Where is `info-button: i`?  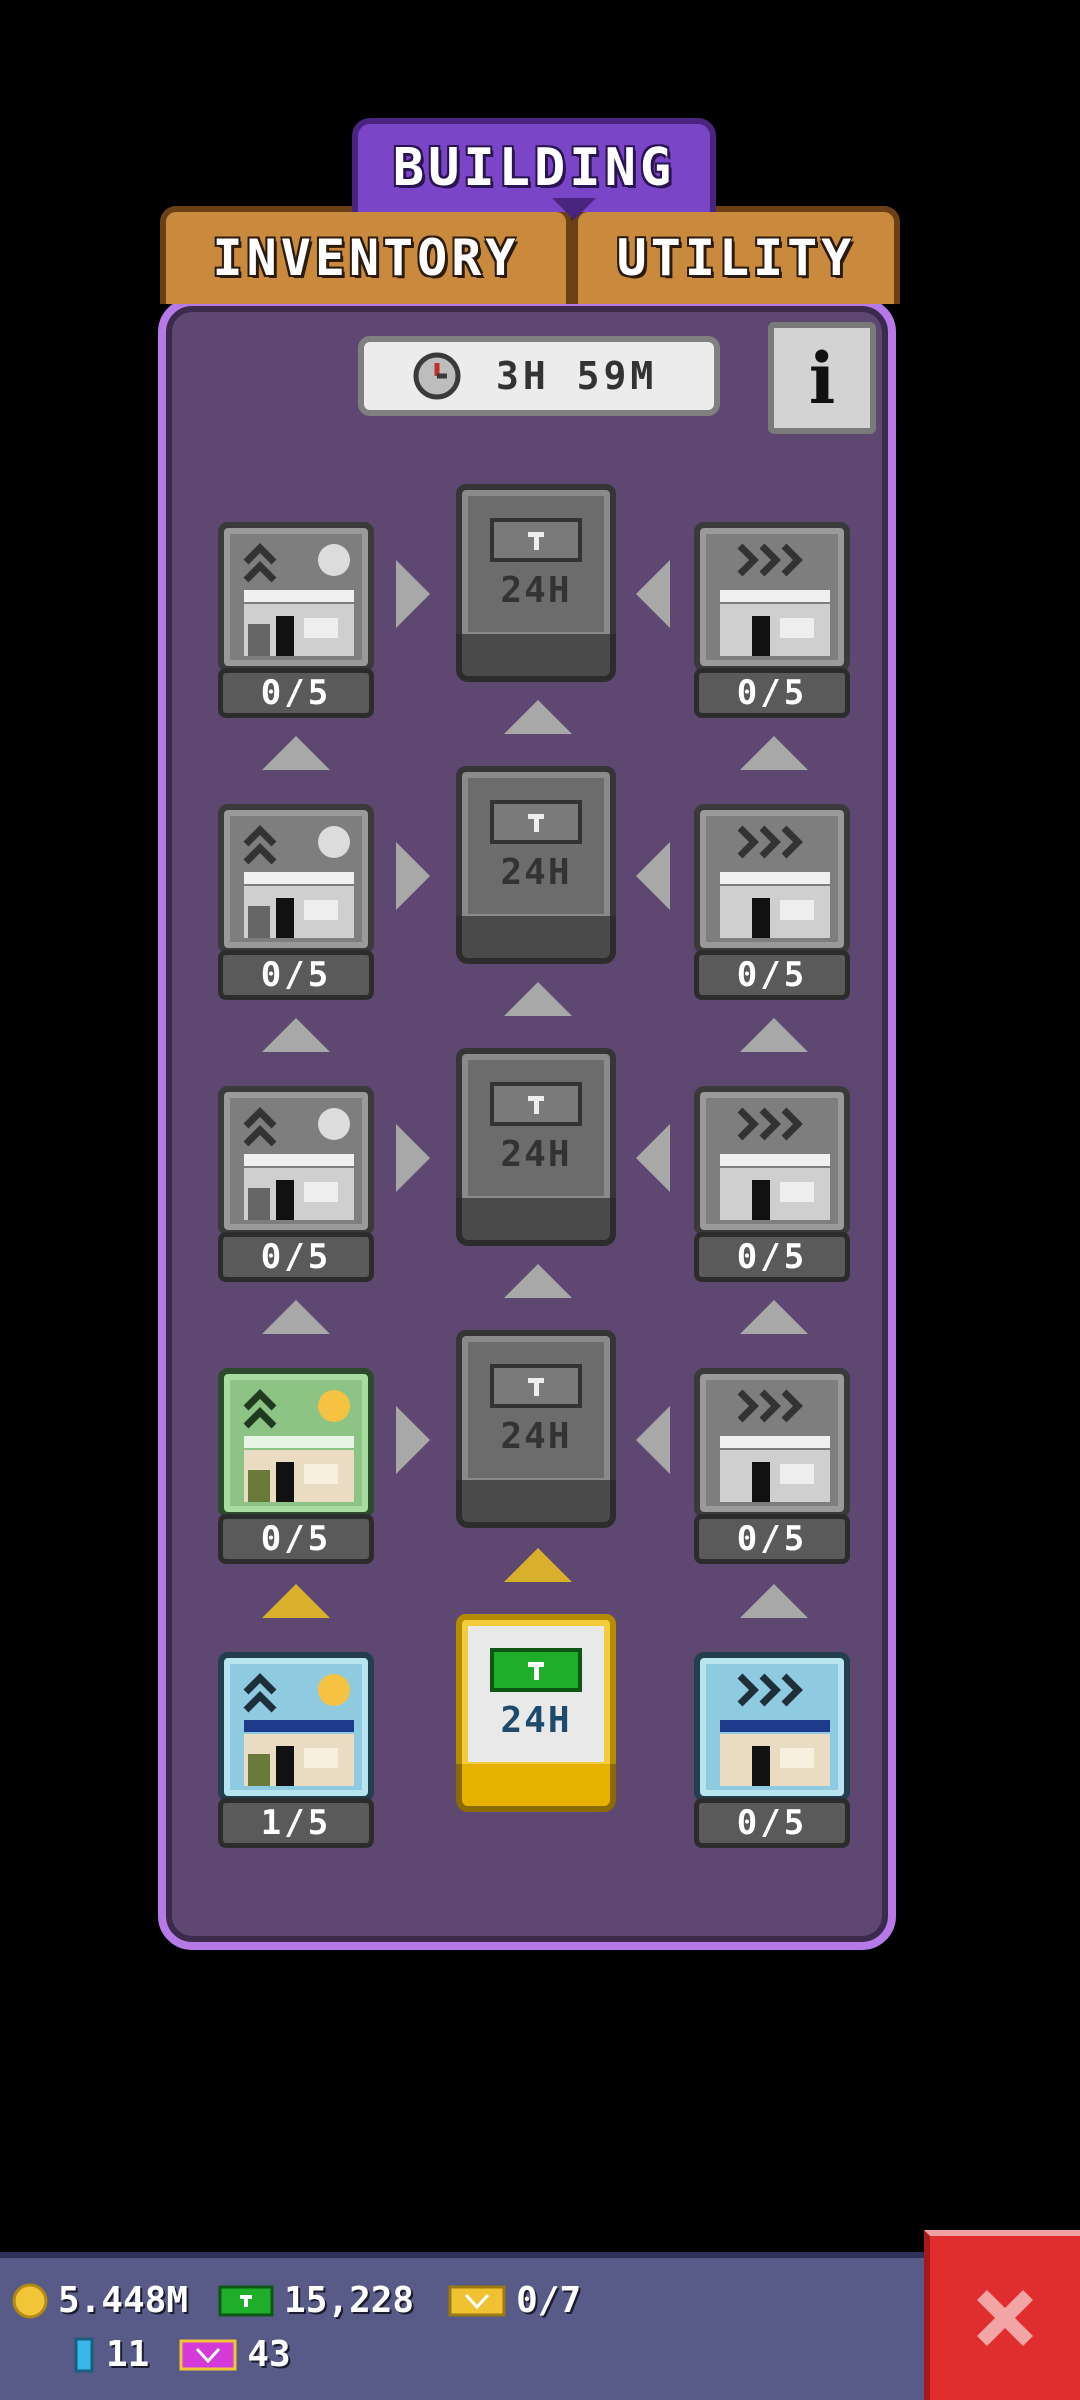
info-button: i is located at coordinates (822, 378).